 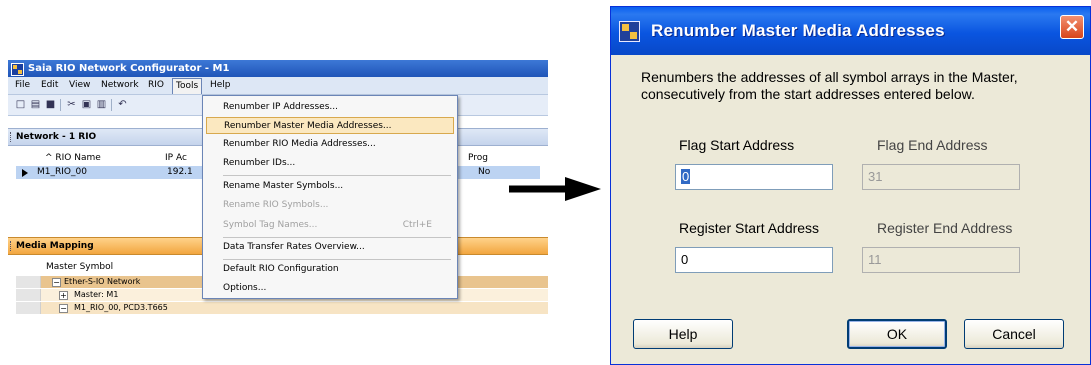 I want to click on dialog-title: Renumber Master Media Addresses, so click(x=798, y=30).